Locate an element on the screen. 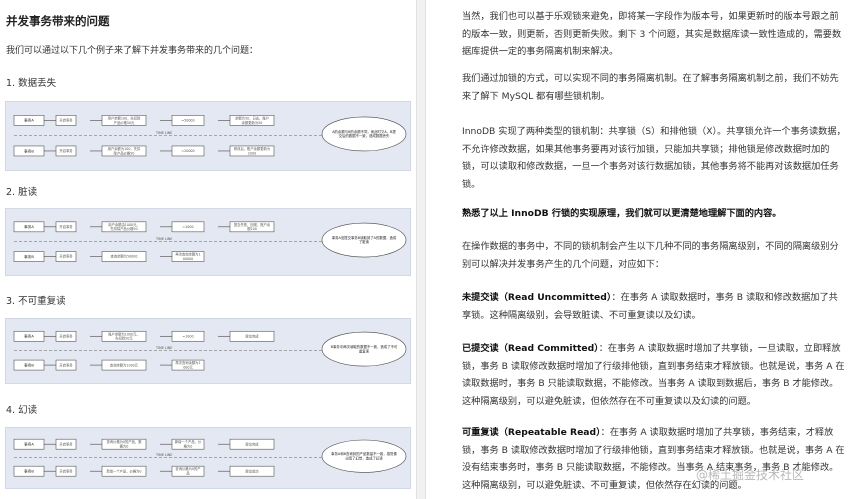 The width and height of the screenshot is (856, 499). transaction-a-step-text: =50000 is located at coordinates (187, 121).